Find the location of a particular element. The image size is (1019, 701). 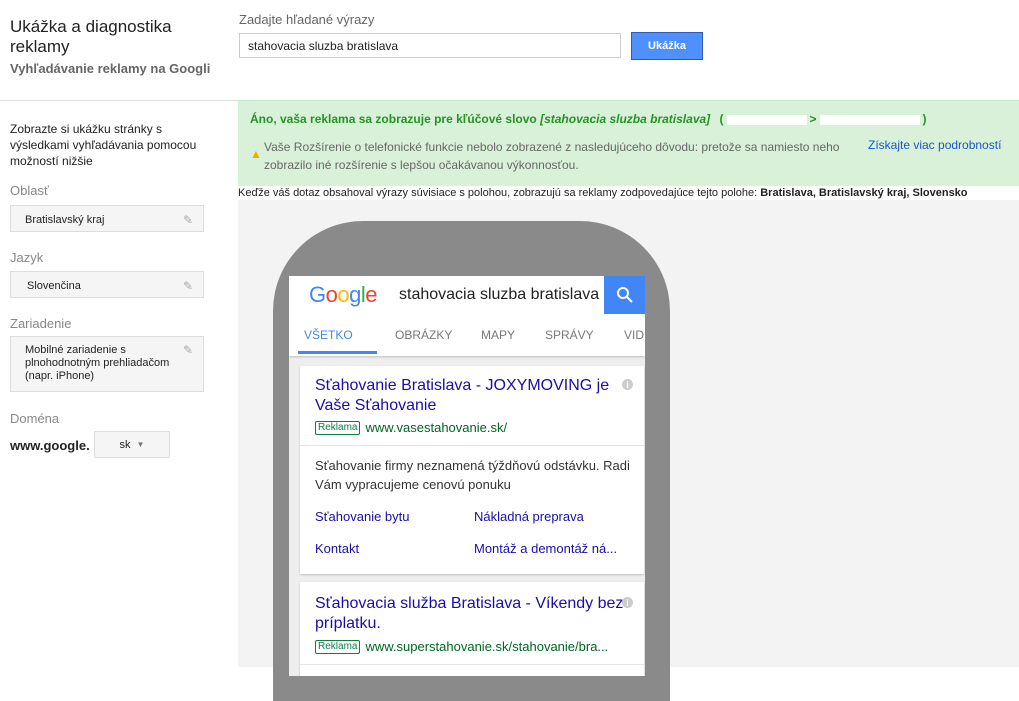

language-field: Slovenčina ✎ is located at coordinates (107, 284).